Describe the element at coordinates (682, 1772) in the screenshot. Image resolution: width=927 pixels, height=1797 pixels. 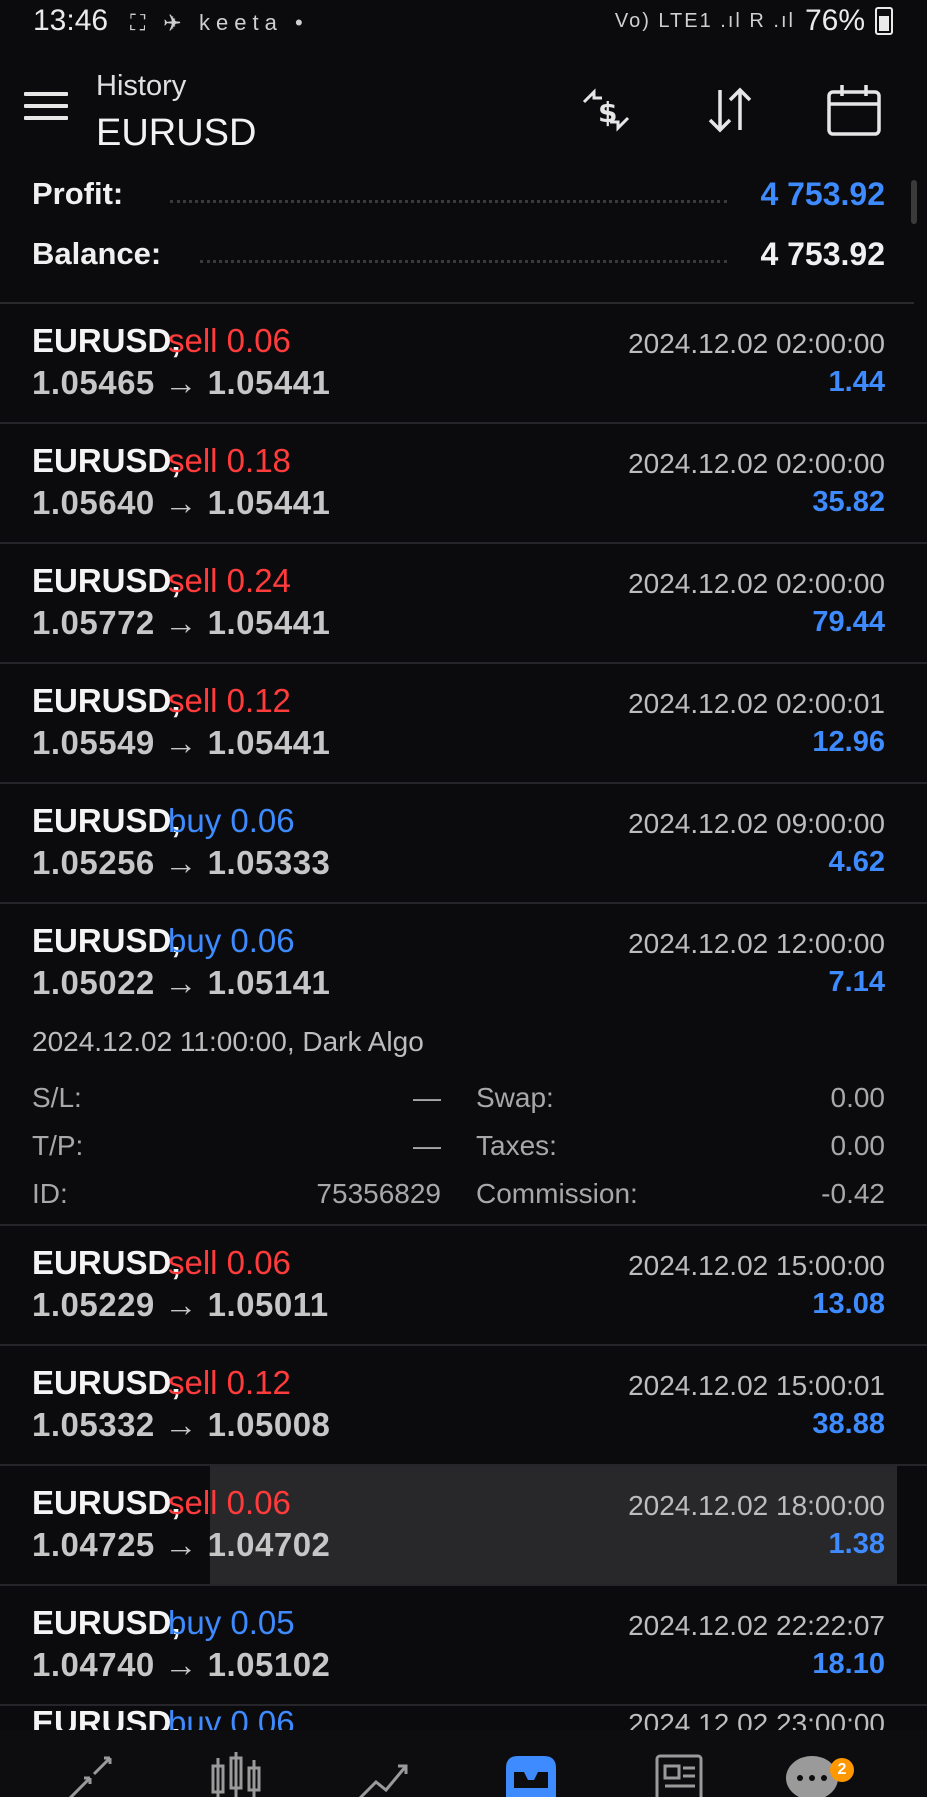
I see `news-icon` at that location.